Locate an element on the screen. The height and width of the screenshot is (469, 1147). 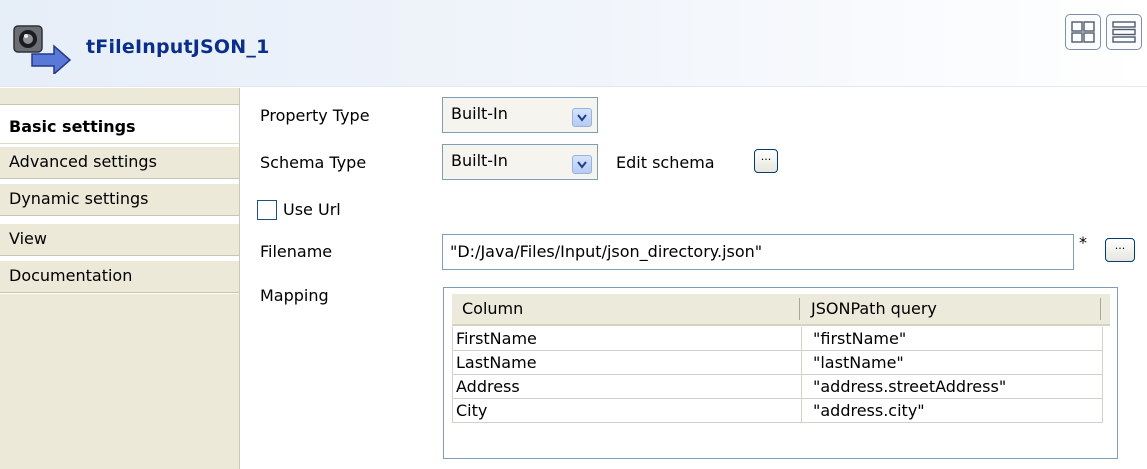
grid-view-button is located at coordinates (1083, 32).